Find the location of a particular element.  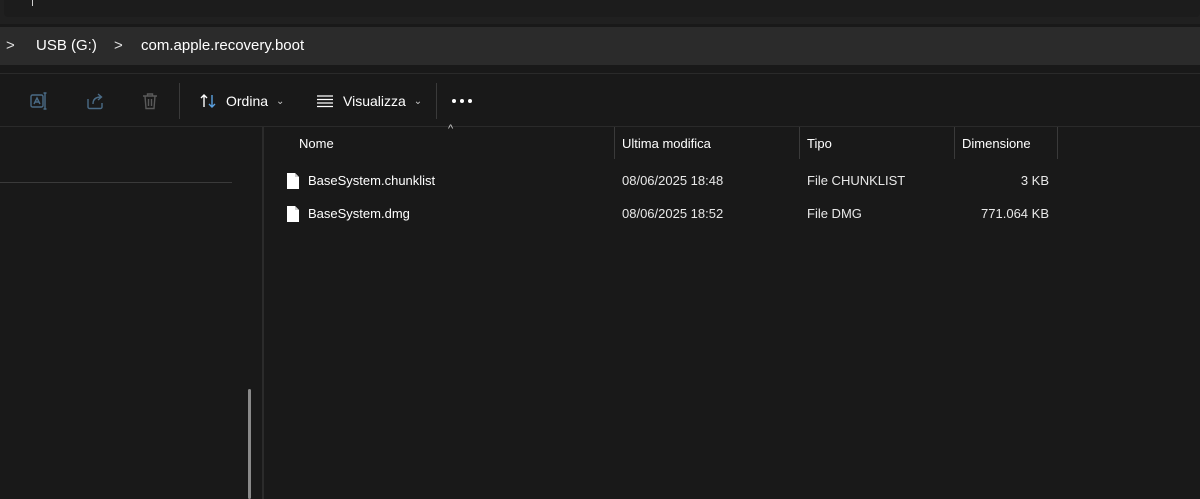

view-button: Visualizza ⌄ is located at coordinates (368, 101).